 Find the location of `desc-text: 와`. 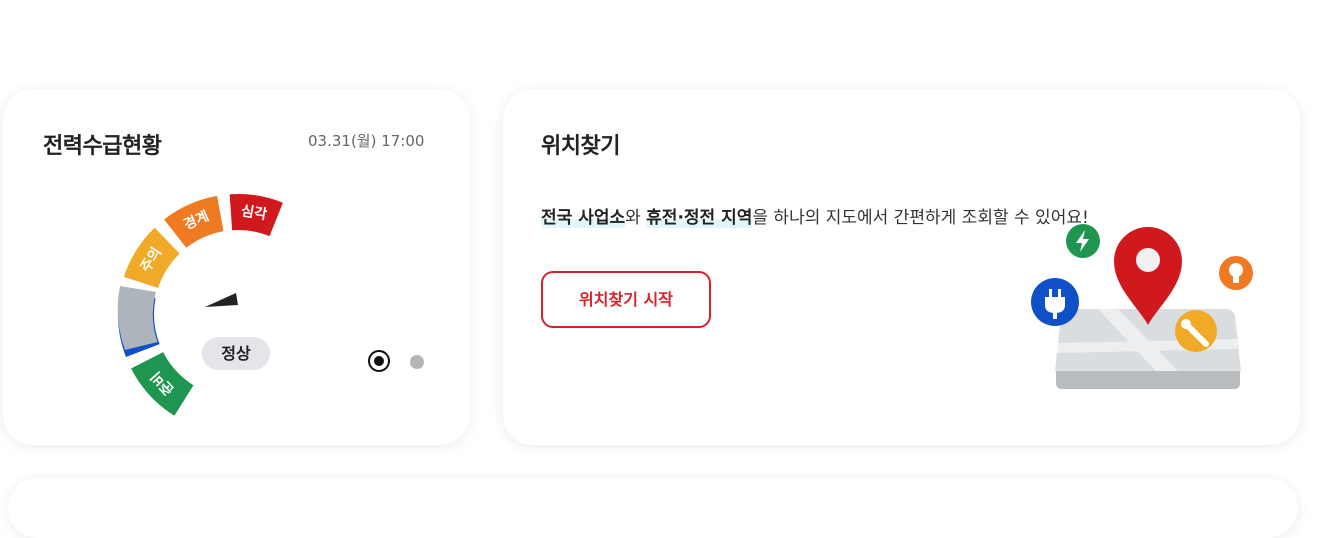

desc-text: 와 is located at coordinates (636, 218).